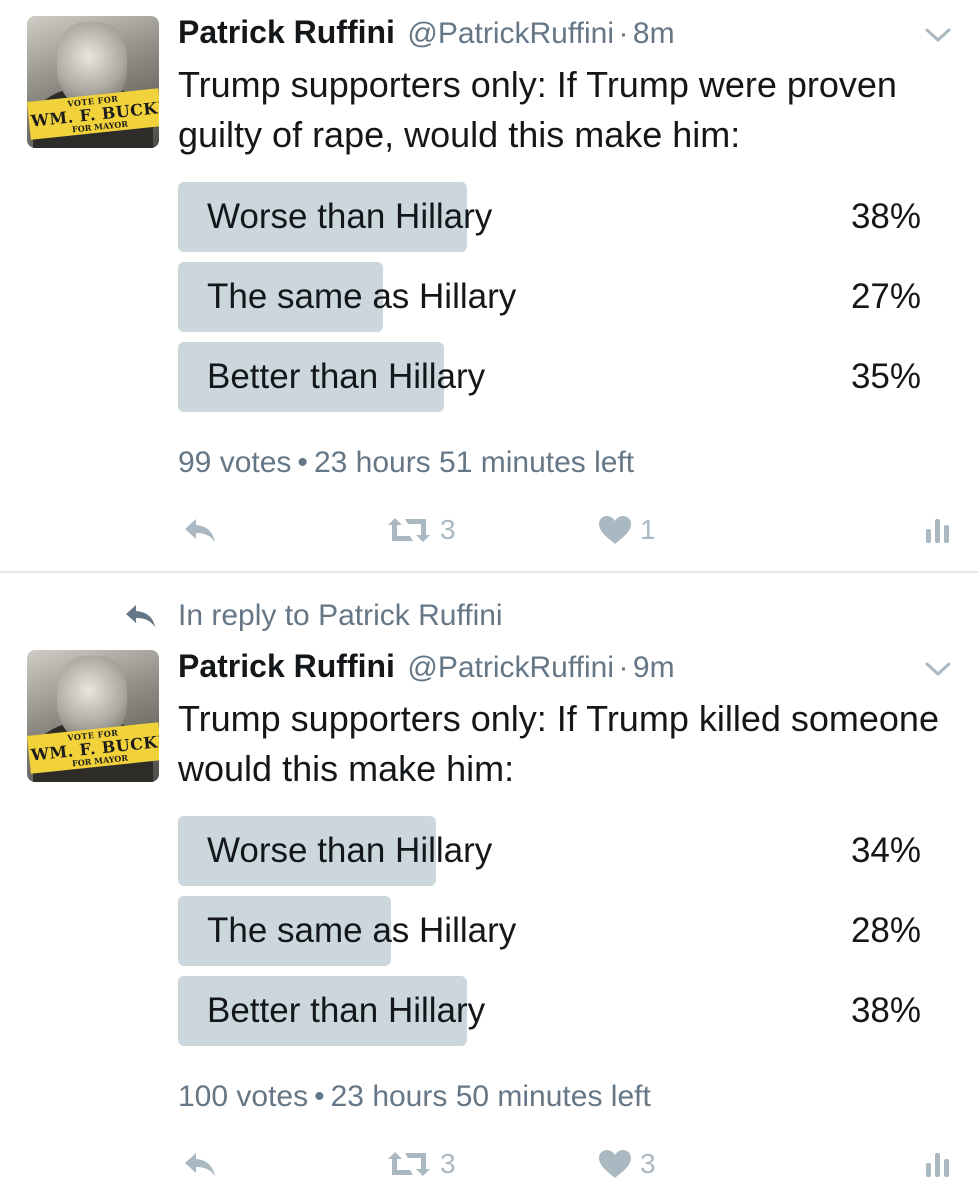  Describe the element at coordinates (648, 529) in the screenshot. I see `like-count: 1` at that location.